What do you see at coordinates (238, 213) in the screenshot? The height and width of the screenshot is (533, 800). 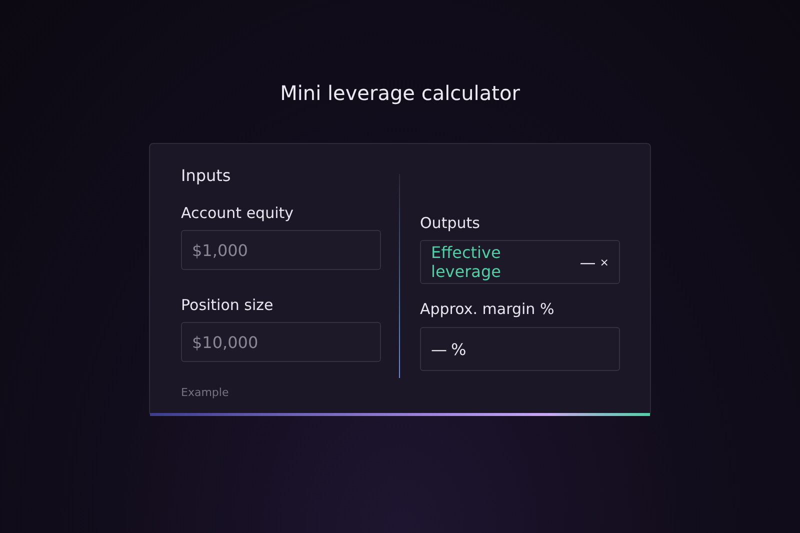 I see `field-label: Account equity` at bounding box center [238, 213].